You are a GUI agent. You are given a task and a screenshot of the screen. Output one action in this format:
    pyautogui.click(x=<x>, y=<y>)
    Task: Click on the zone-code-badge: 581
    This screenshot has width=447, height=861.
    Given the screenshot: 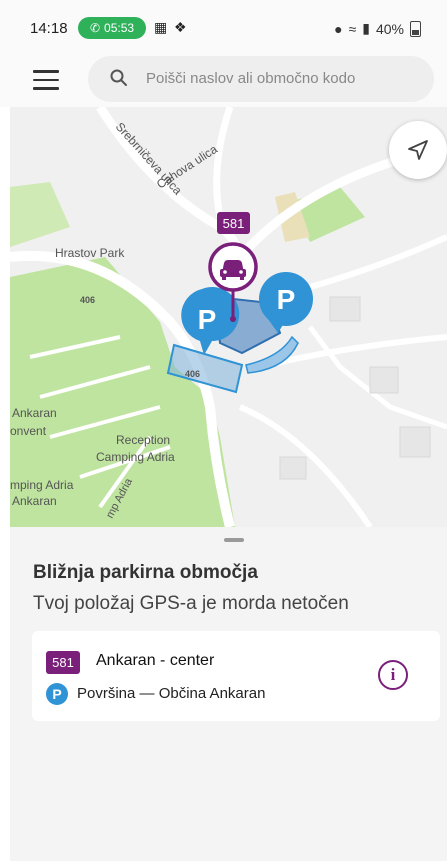 What is the action you would take?
    pyautogui.click(x=63, y=662)
    